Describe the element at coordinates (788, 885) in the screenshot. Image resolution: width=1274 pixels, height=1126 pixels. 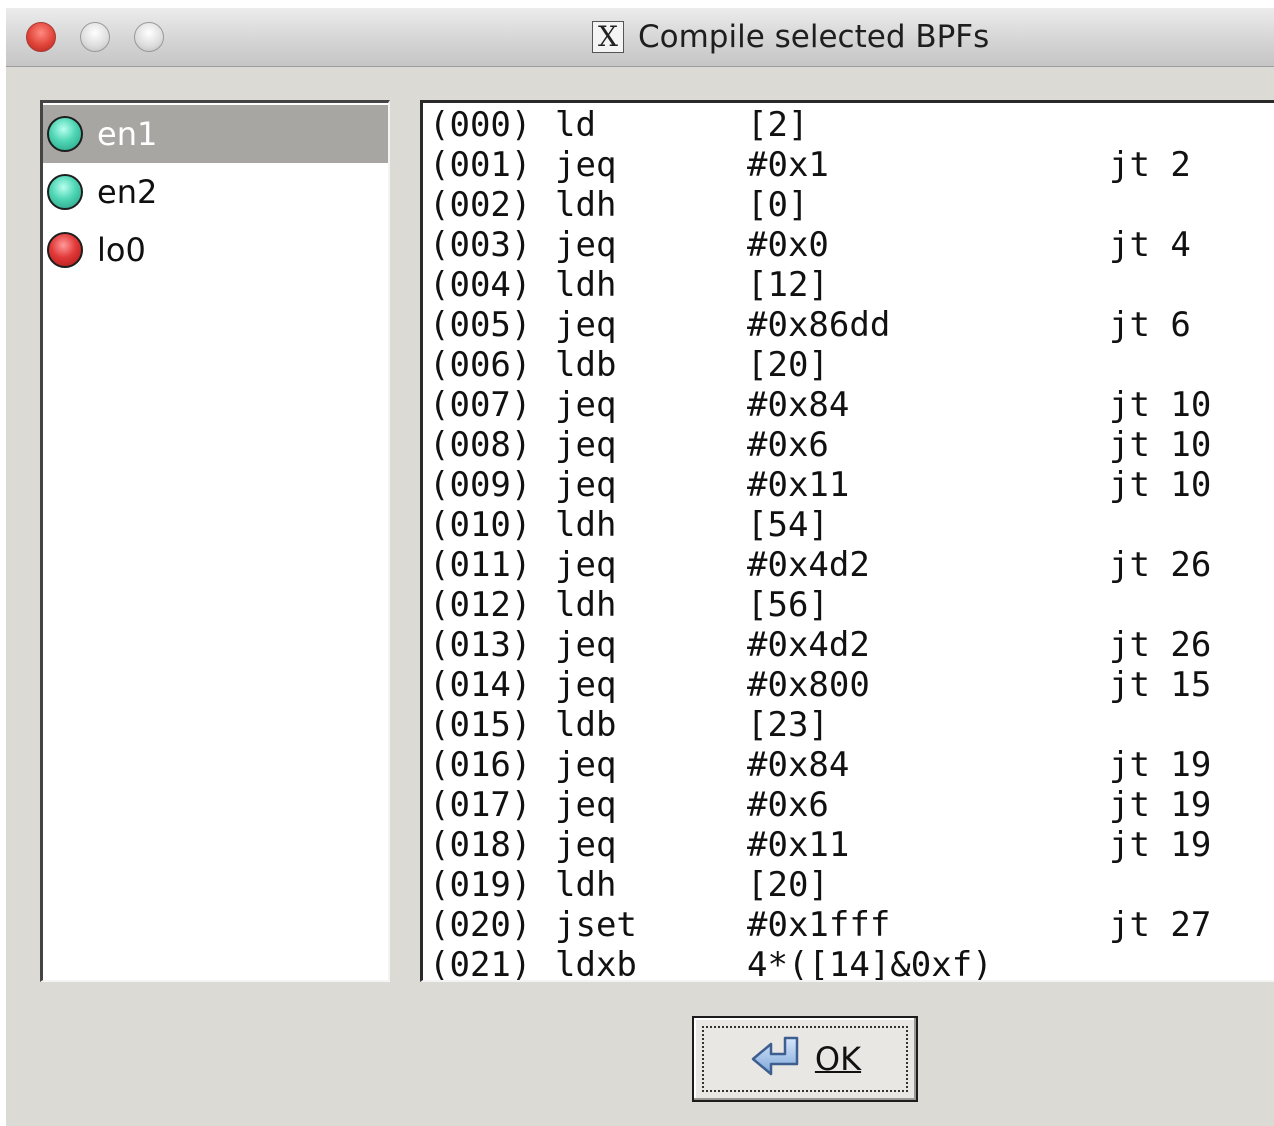
I see `instruction-argument: [20]` at that location.